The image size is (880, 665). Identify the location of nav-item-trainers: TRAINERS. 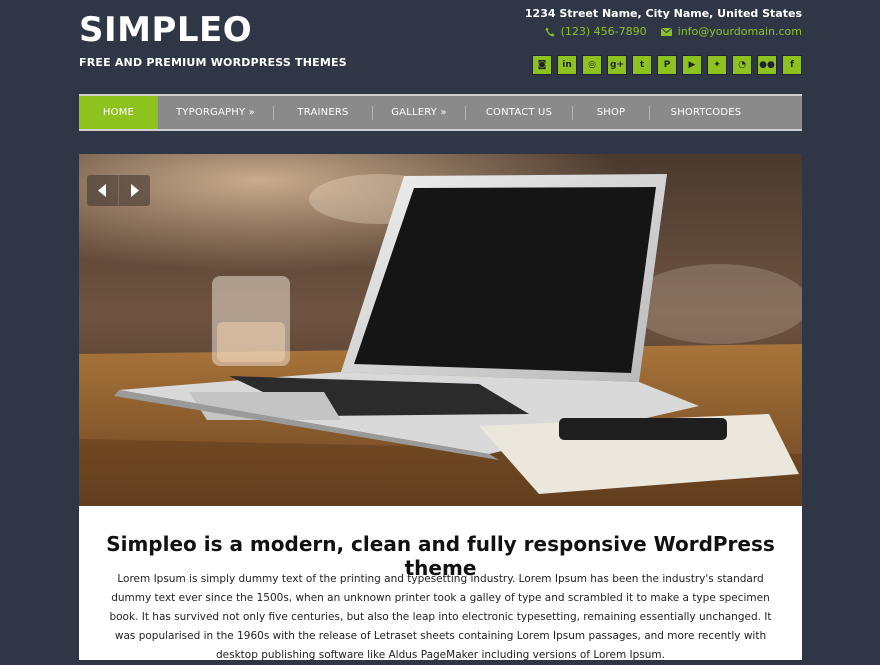
(323, 112).